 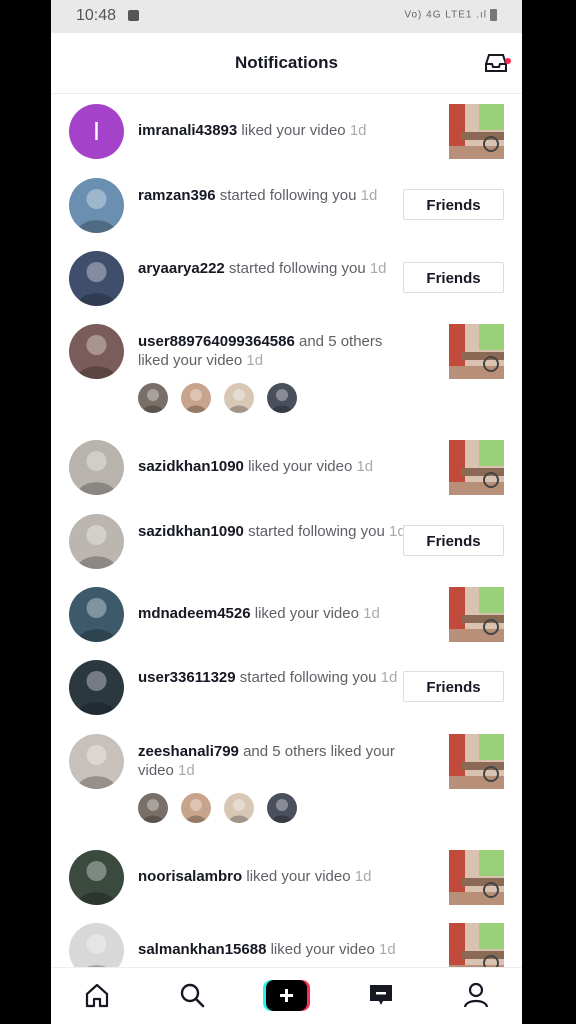 I want to click on username: user889764099364586, so click(x=216, y=341).